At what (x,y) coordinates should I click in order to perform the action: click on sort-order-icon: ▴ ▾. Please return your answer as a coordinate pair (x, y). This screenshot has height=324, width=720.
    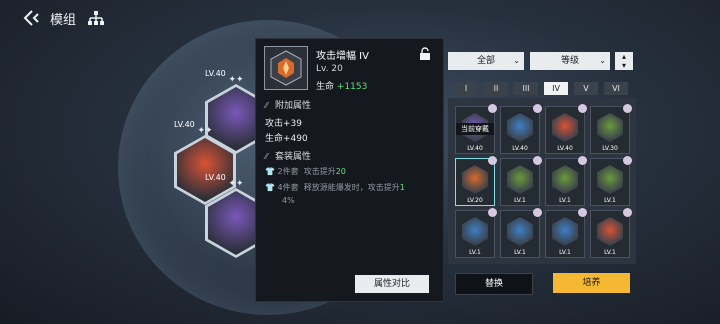
    Looking at the image, I should click on (624, 61).